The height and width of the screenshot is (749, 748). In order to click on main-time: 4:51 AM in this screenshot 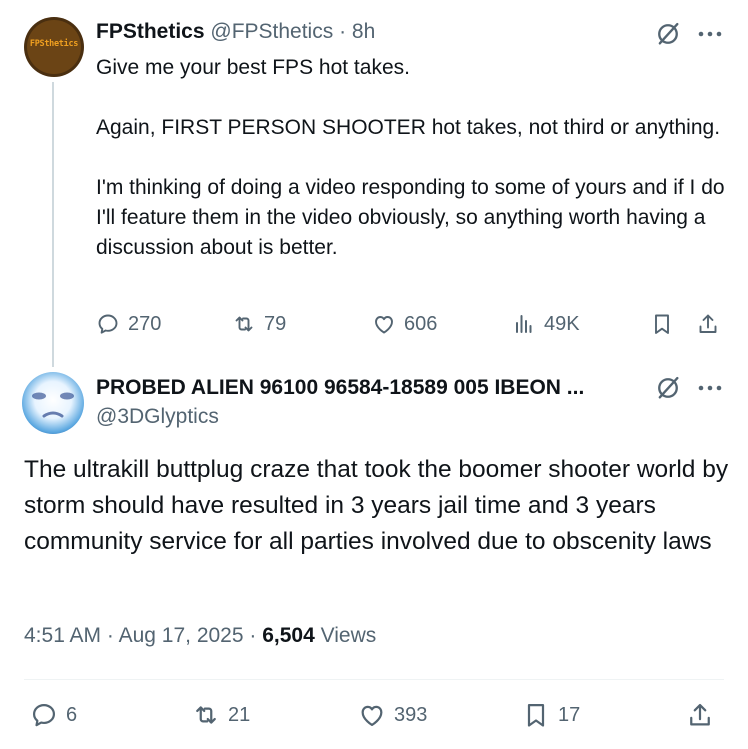, I will do `click(62, 635)`.